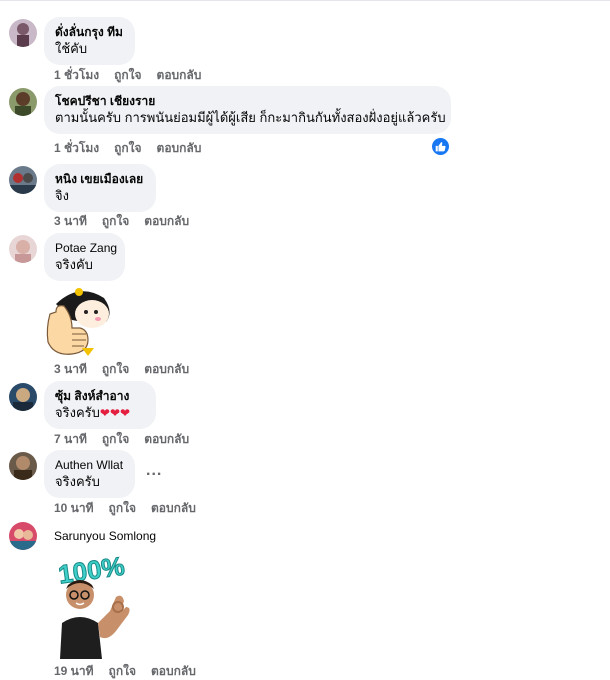 This screenshot has width=610, height=680. Describe the element at coordinates (77, 481) in the screenshot. I see `comment-text: จริงครับ` at that location.